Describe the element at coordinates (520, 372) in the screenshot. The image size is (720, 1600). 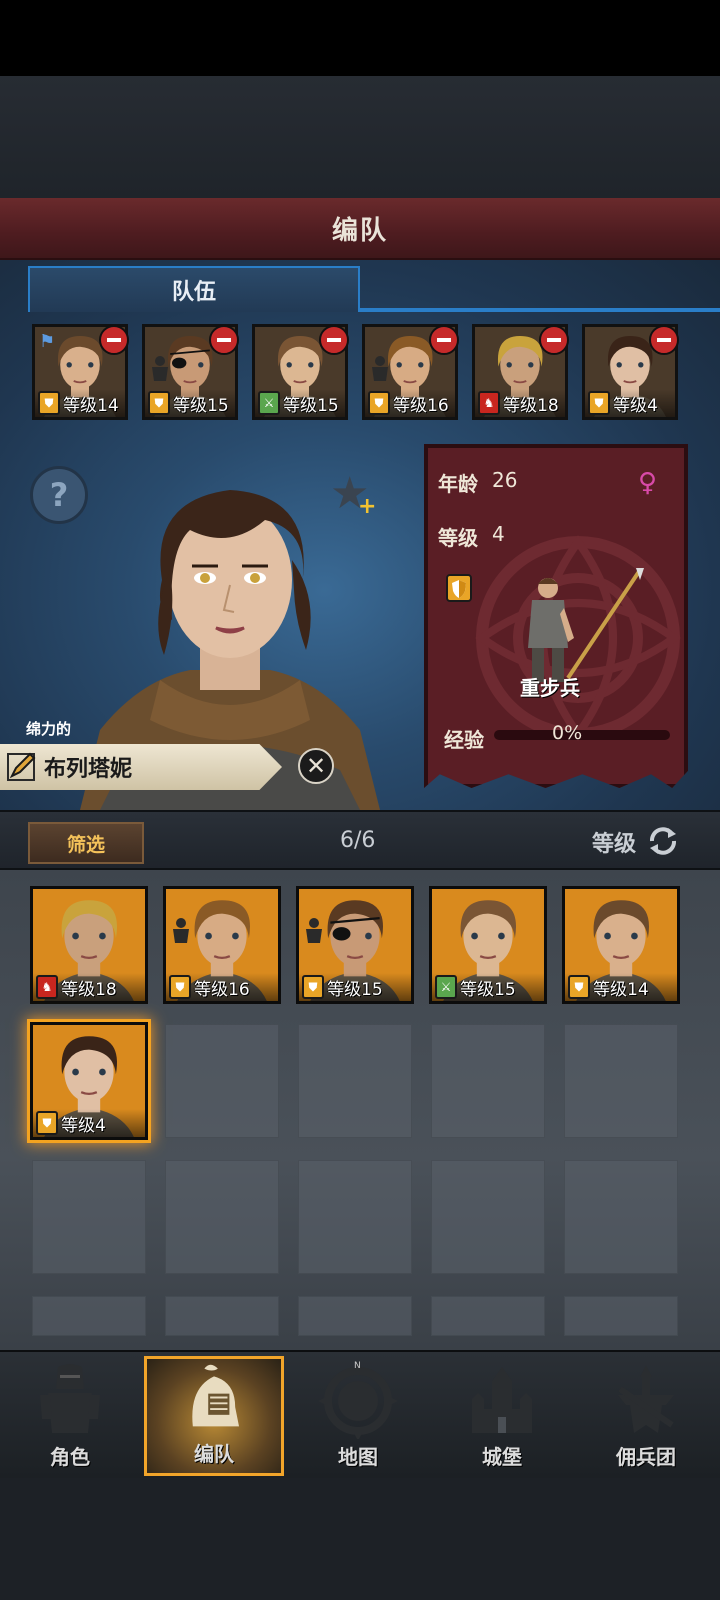
I see `team-member-slot: ♞ 等级18` at that location.